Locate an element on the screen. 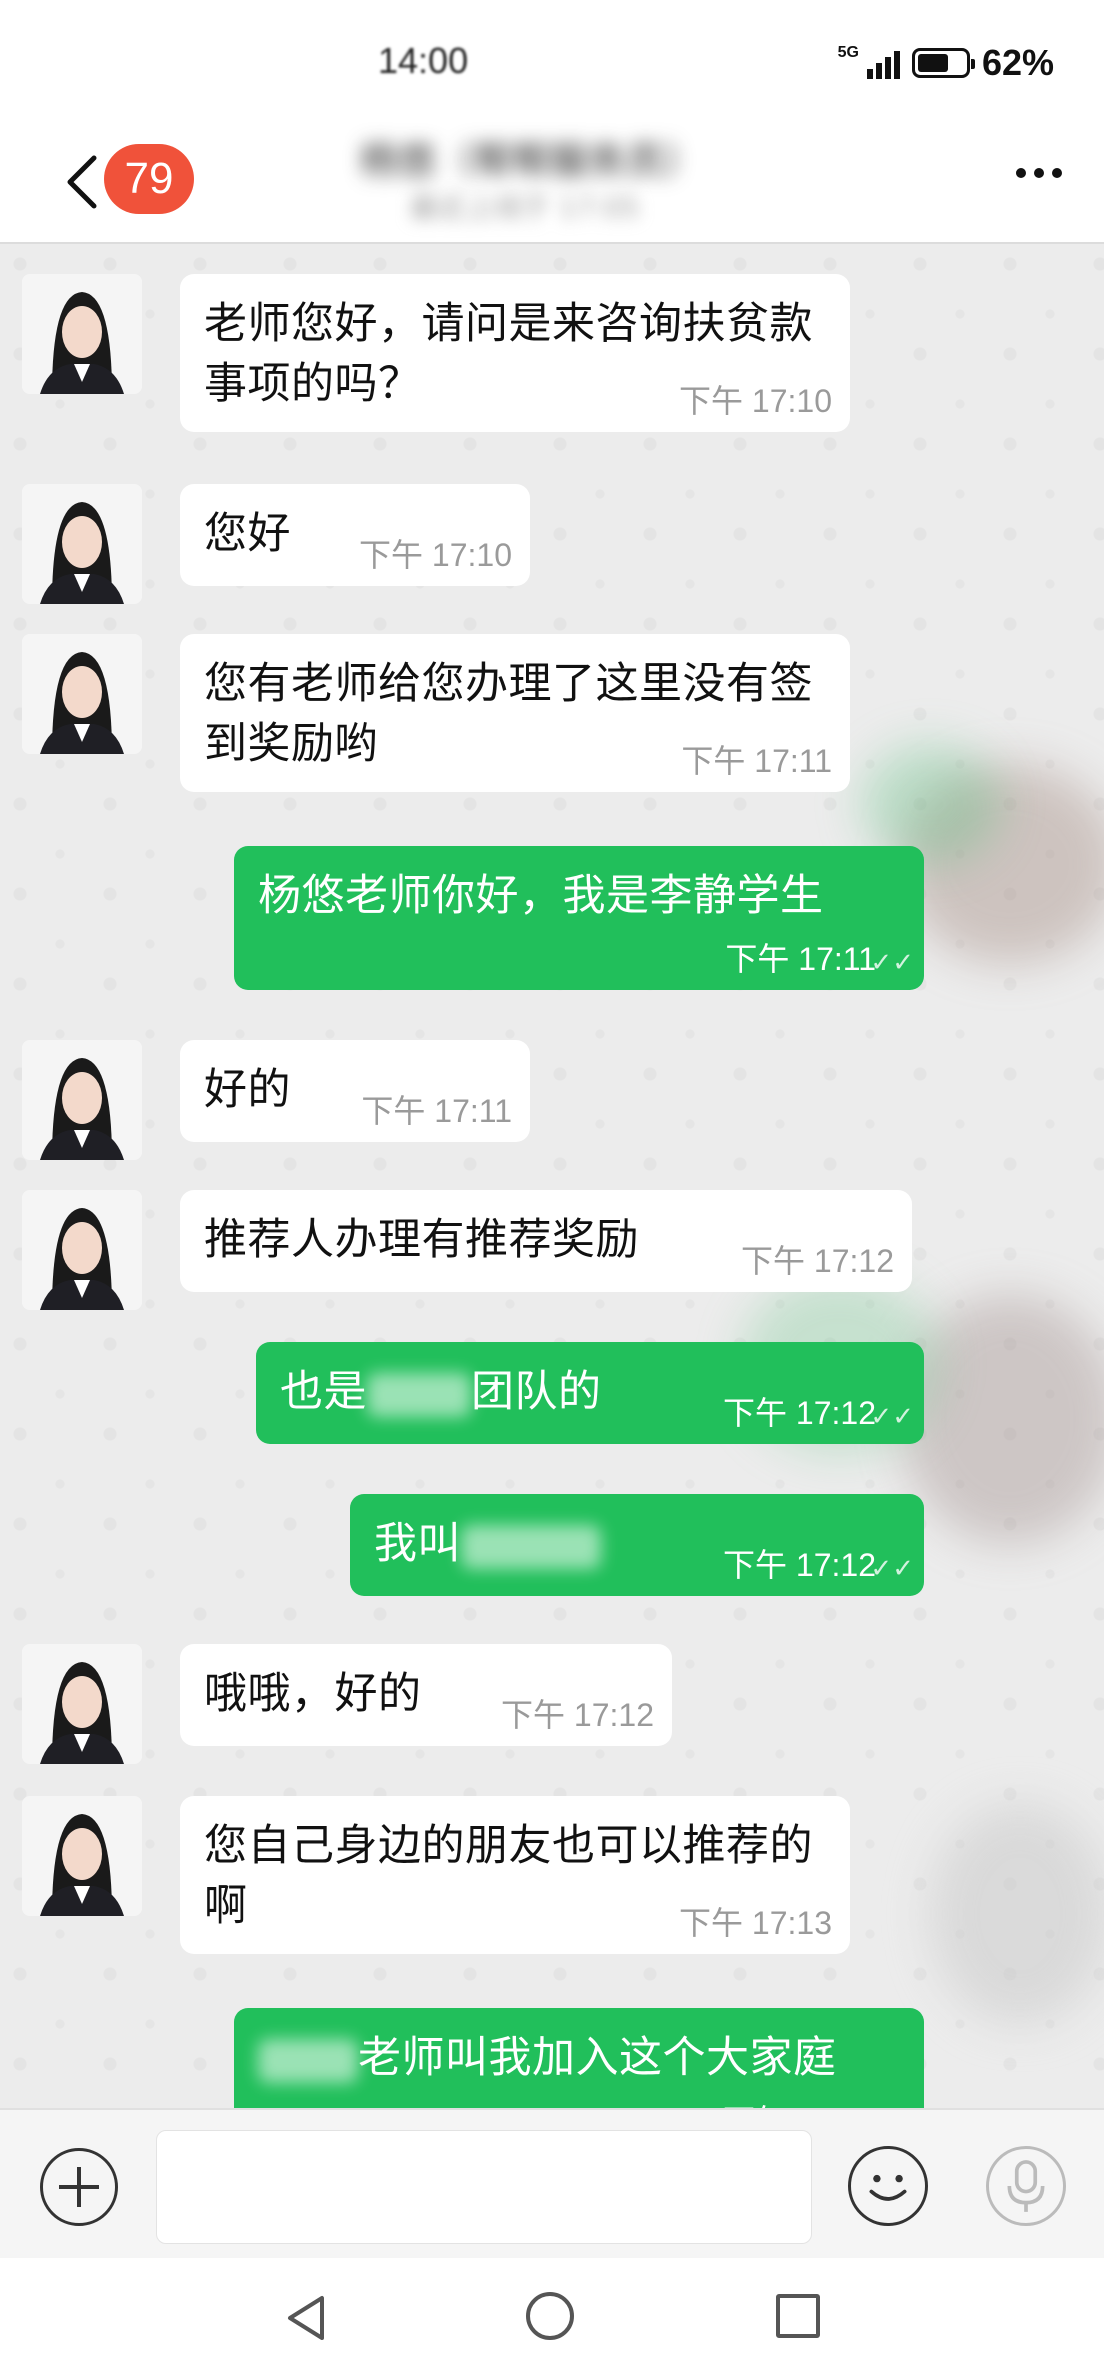 This screenshot has height=2376, width=1104. message-bubble-outgoing: 老师叫我加入这个大家庭 下午 17:13 is located at coordinates (579, 2058).